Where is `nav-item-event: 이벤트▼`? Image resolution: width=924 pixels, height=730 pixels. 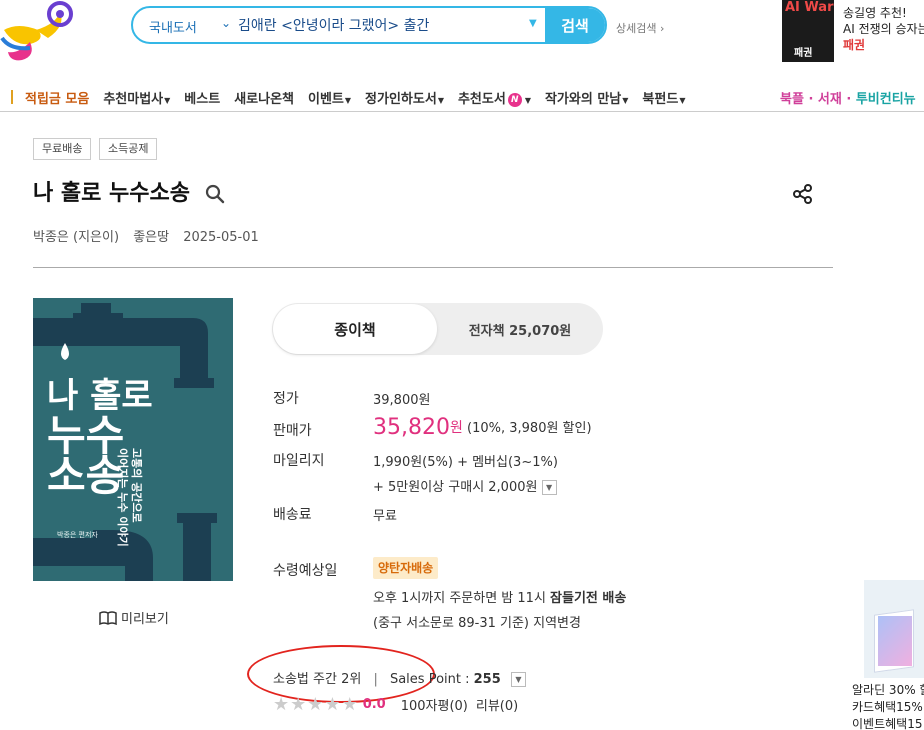
nav-item-event: 이벤트▼ is located at coordinates (329, 97).